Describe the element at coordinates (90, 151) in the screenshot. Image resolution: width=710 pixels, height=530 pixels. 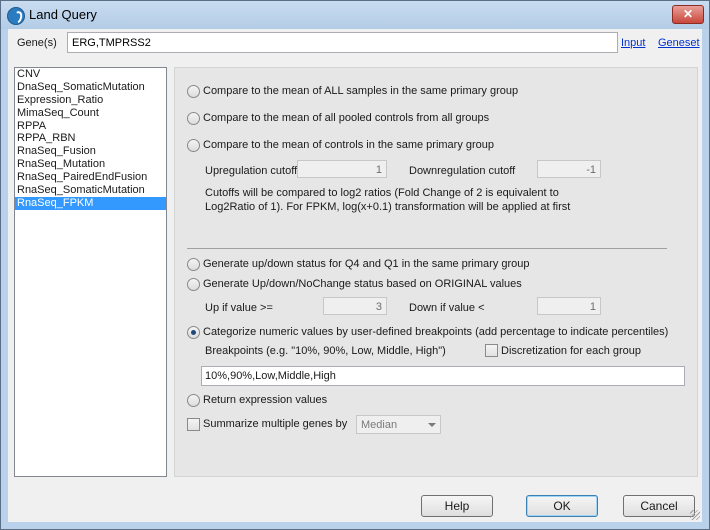
I see `list-item: RnaSeq_Fusion` at that location.